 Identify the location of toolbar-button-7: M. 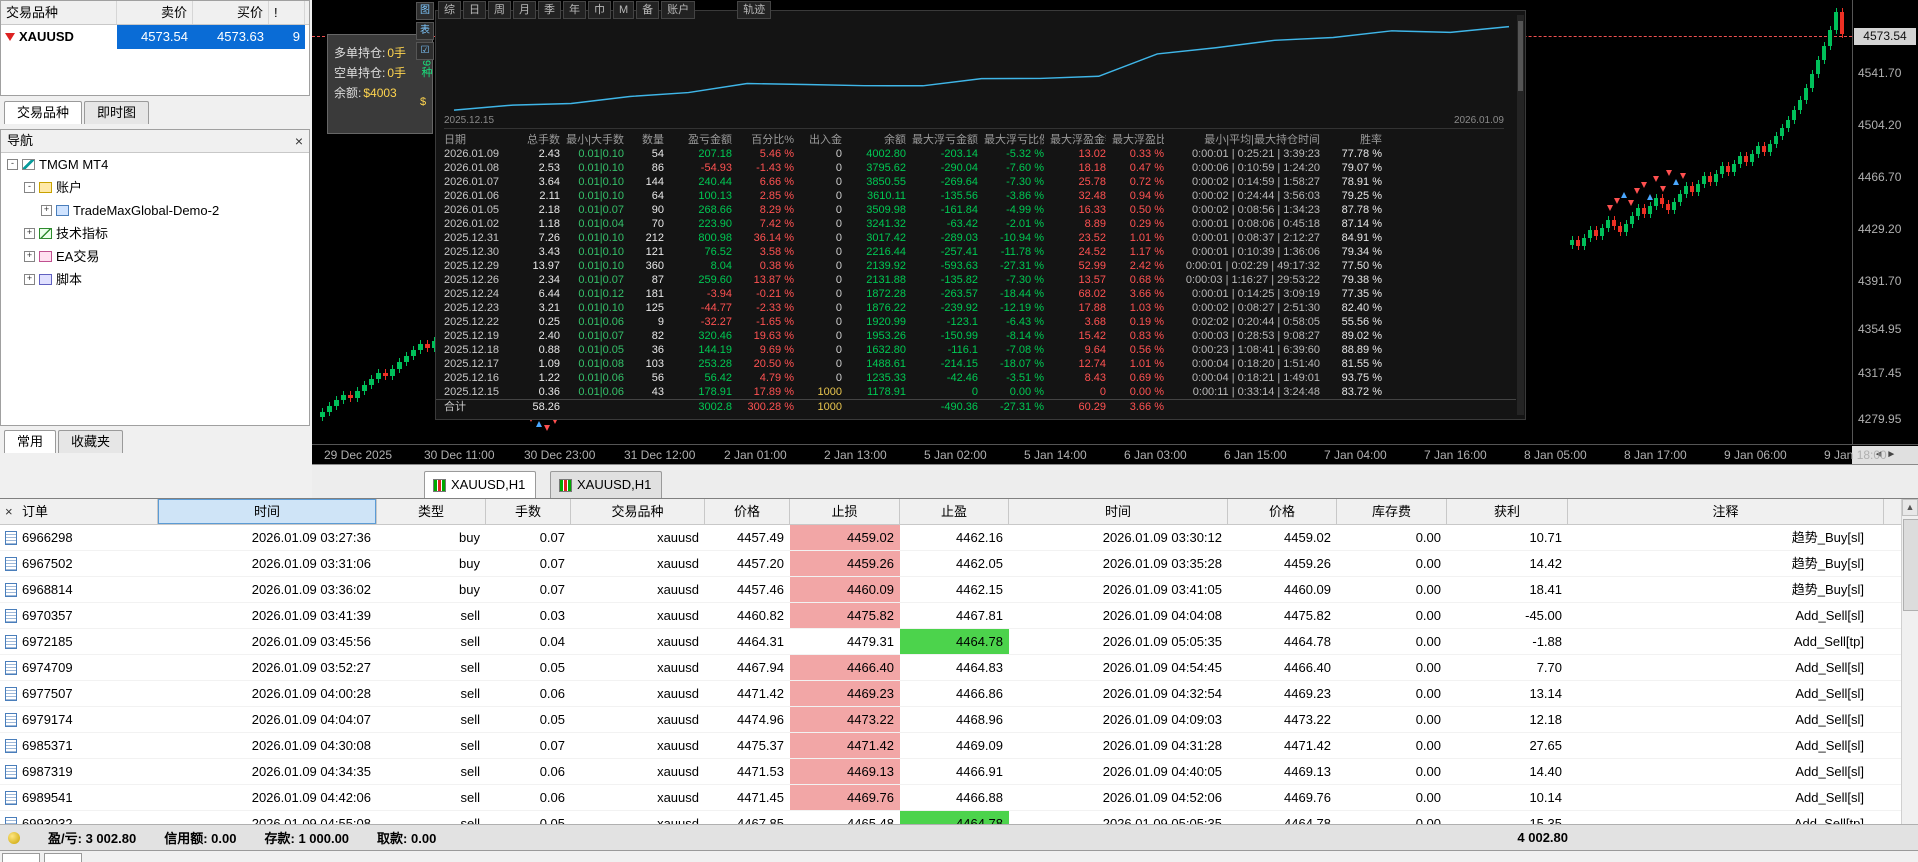
(624, 10).